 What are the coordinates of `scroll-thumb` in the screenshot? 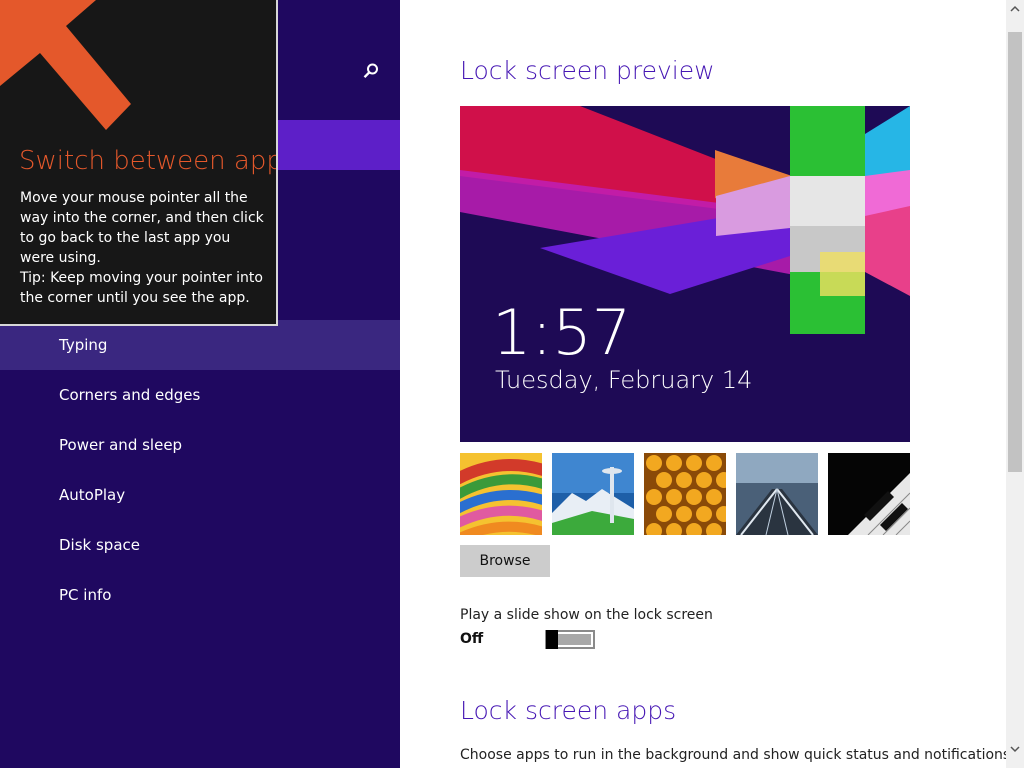 It's located at (1015, 252).